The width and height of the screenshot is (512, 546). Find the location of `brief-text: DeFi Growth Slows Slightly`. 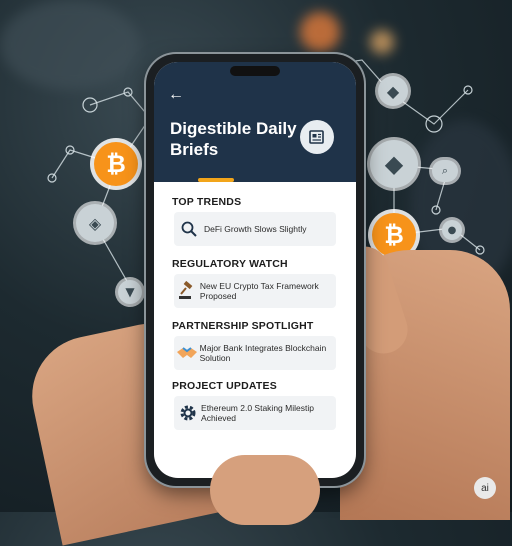

brief-text: DeFi Growth Slows Slightly is located at coordinates (255, 229).